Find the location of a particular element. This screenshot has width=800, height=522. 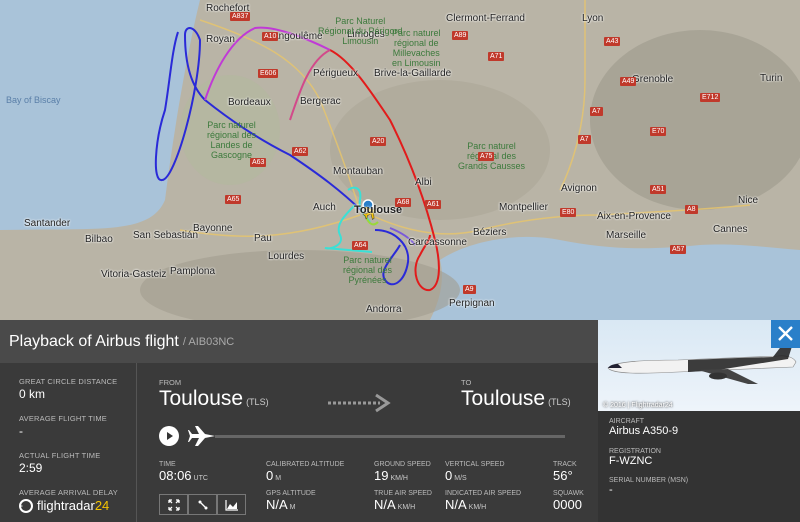

road-label: A63 is located at coordinates (258, 162).